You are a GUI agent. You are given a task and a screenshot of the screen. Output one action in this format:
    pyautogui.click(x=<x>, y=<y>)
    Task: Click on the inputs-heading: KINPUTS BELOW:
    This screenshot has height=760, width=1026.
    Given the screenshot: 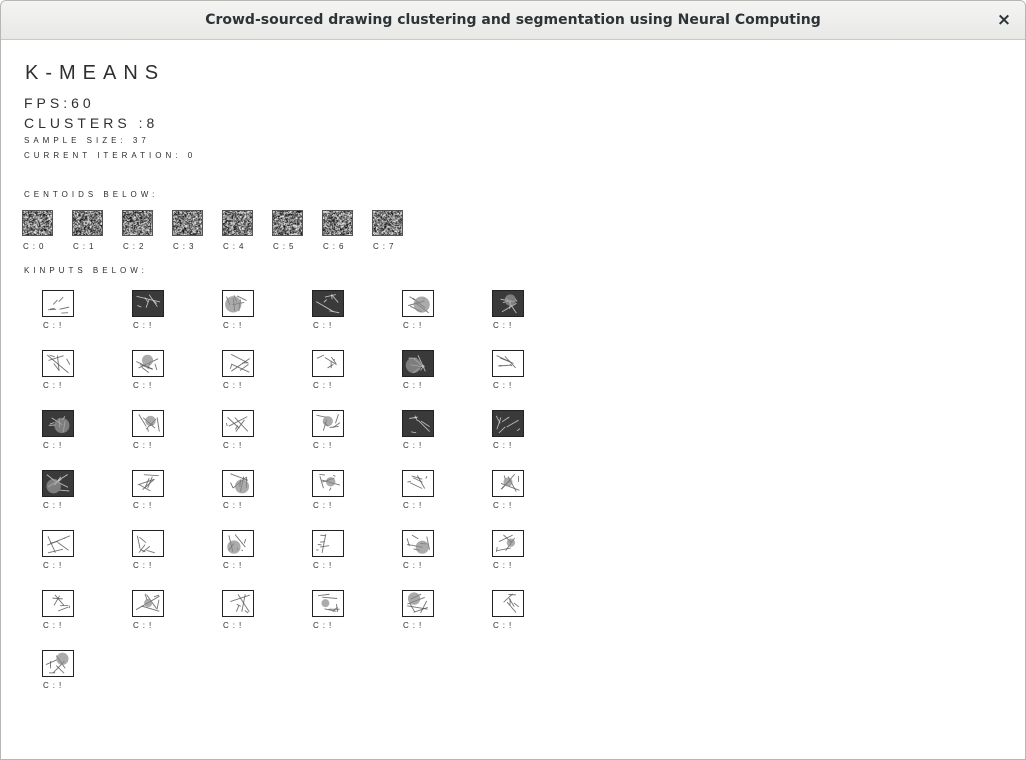 What is the action you would take?
    pyautogui.click(x=86, y=270)
    